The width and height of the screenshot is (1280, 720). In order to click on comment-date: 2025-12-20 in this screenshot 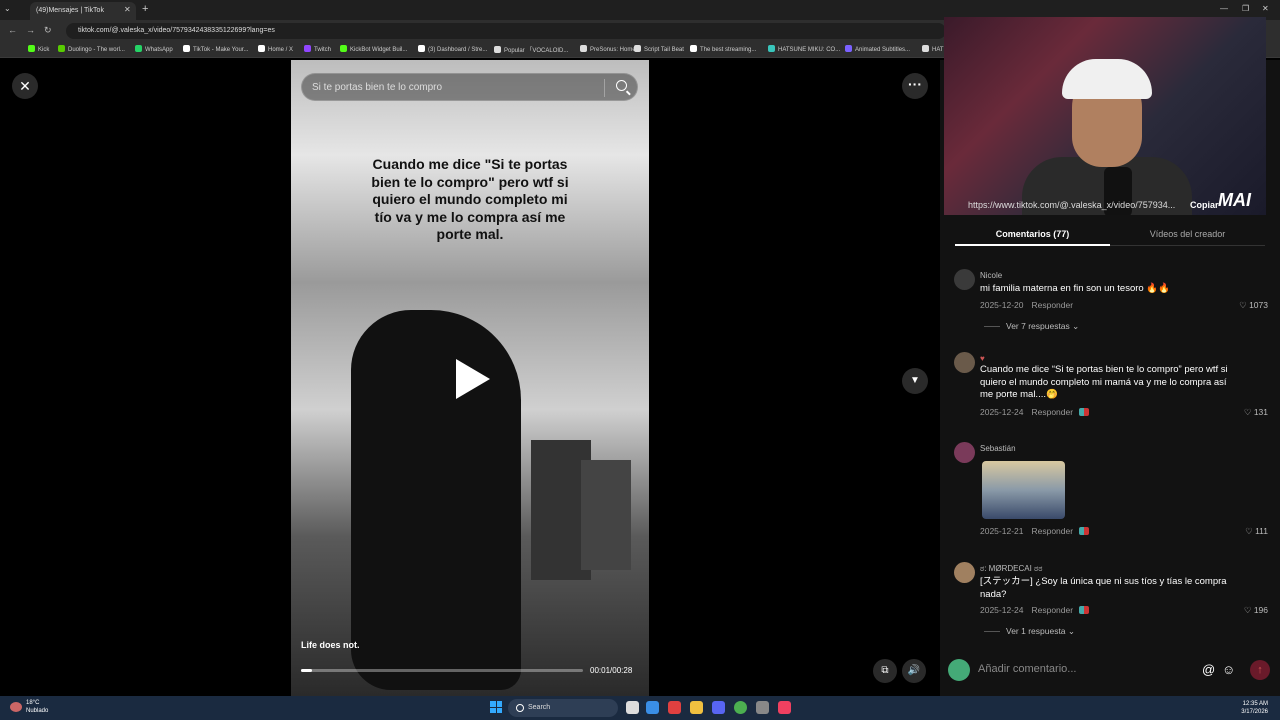, I will do `click(1002, 305)`.